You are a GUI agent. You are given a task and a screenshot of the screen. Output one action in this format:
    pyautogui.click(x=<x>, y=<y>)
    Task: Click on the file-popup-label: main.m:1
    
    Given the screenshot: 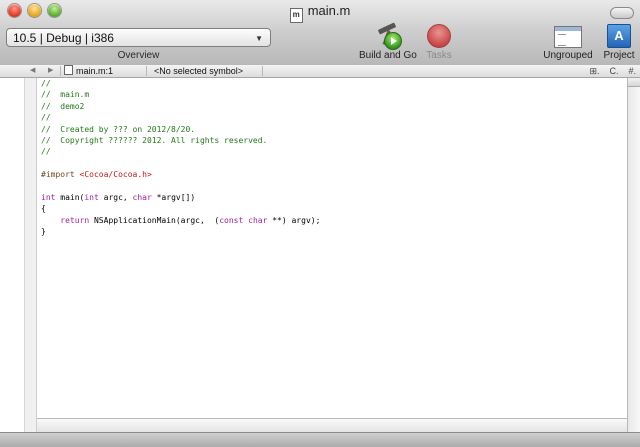 What is the action you would take?
    pyautogui.click(x=95, y=71)
    